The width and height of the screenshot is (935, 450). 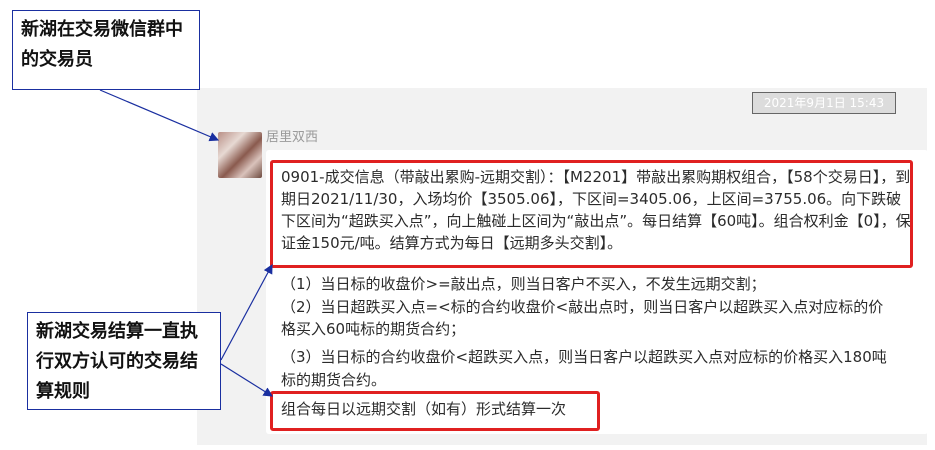 What do you see at coordinates (247, 380) in the screenshot?
I see `arrow-to-settlement` at bounding box center [247, 380].